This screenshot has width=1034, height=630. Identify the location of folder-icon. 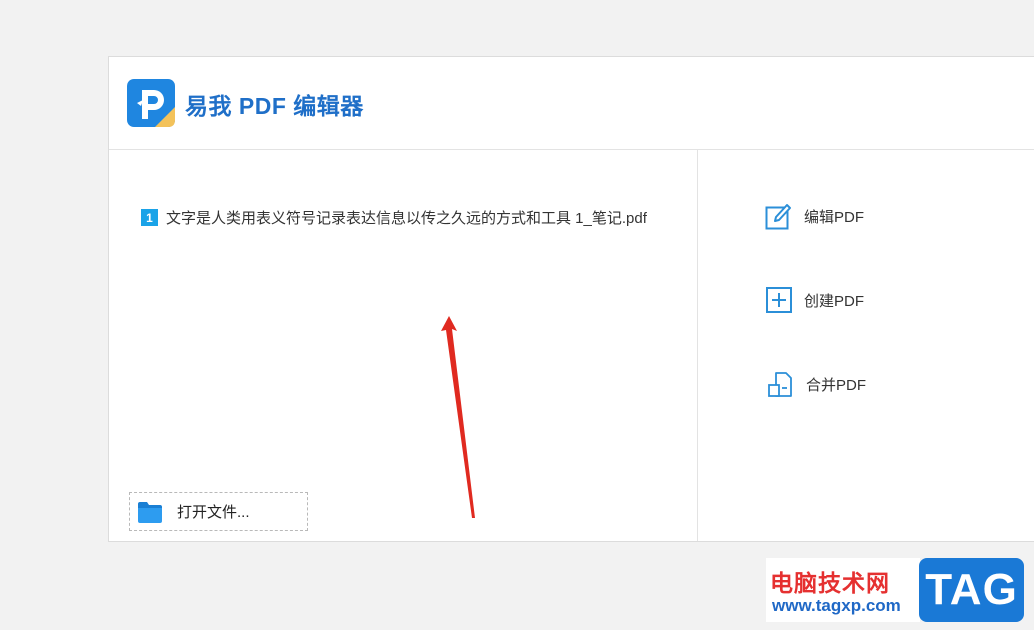
(150, 512).